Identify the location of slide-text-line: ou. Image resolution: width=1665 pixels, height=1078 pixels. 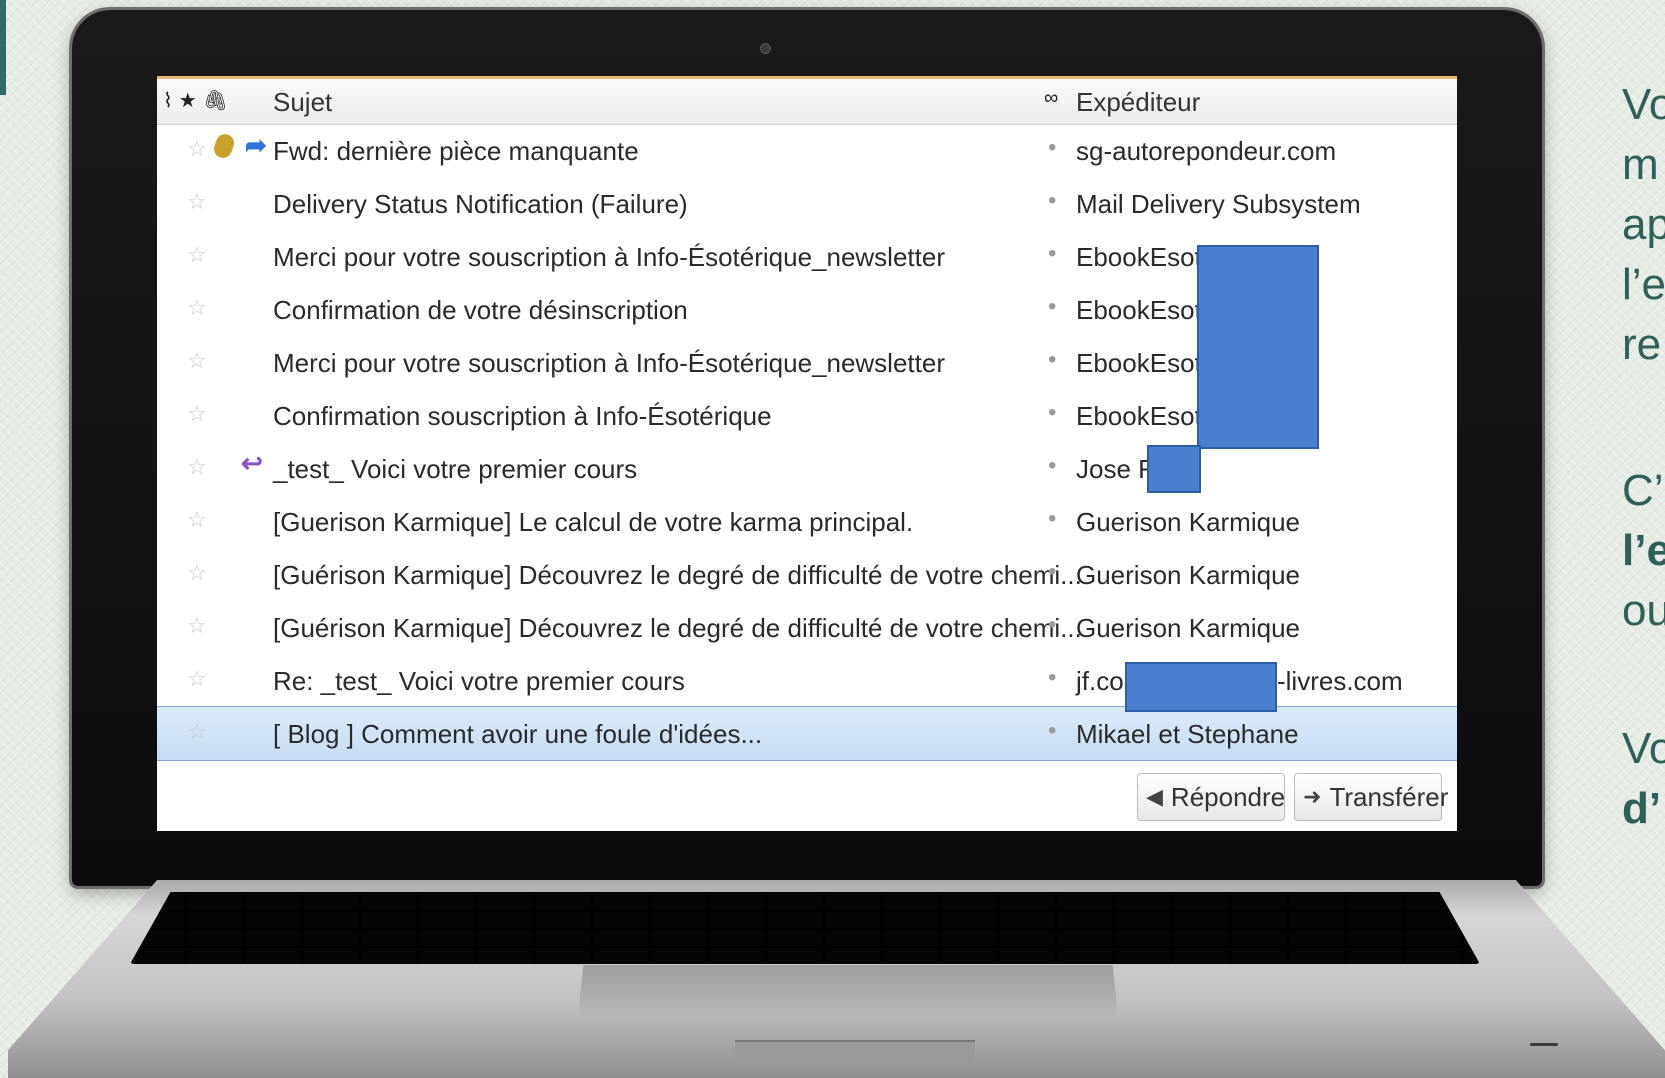
(1643, 610).